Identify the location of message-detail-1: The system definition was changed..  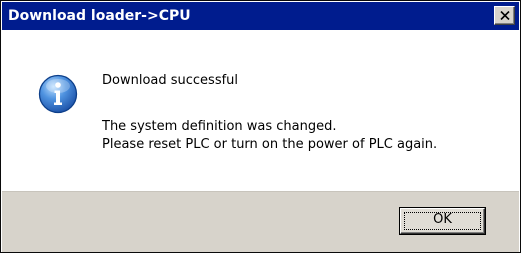
(219, 126).